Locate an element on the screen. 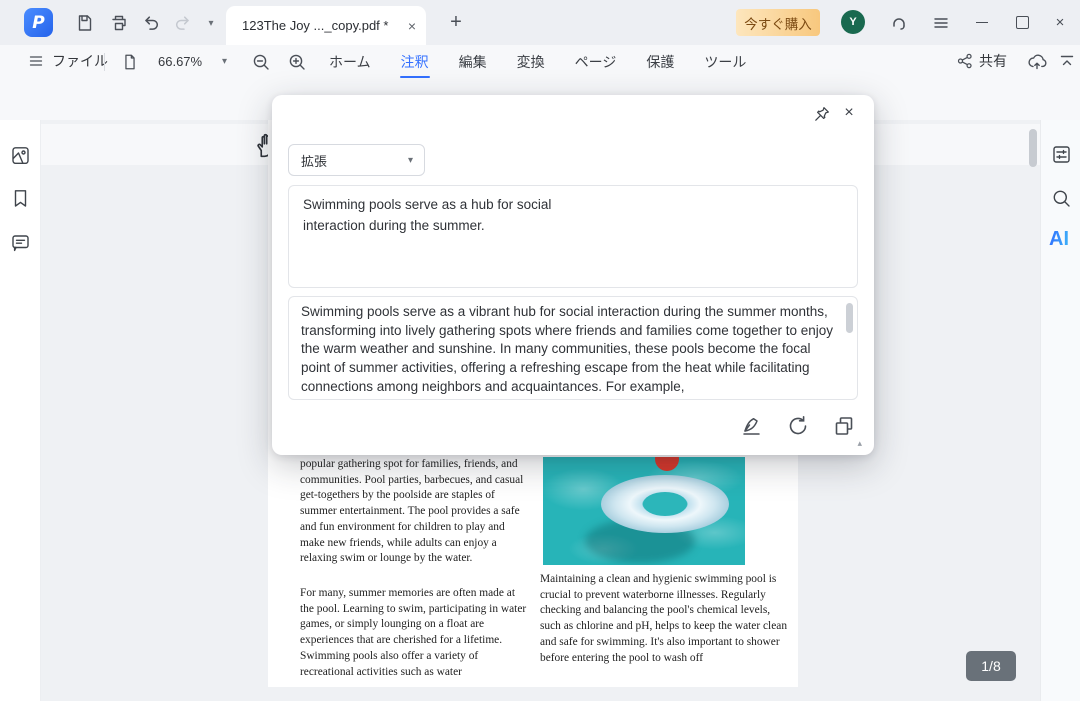 Image resolution: width=1080 pixels, height=701 pixels. regenerate-icon is located at coordinates (797, 425).